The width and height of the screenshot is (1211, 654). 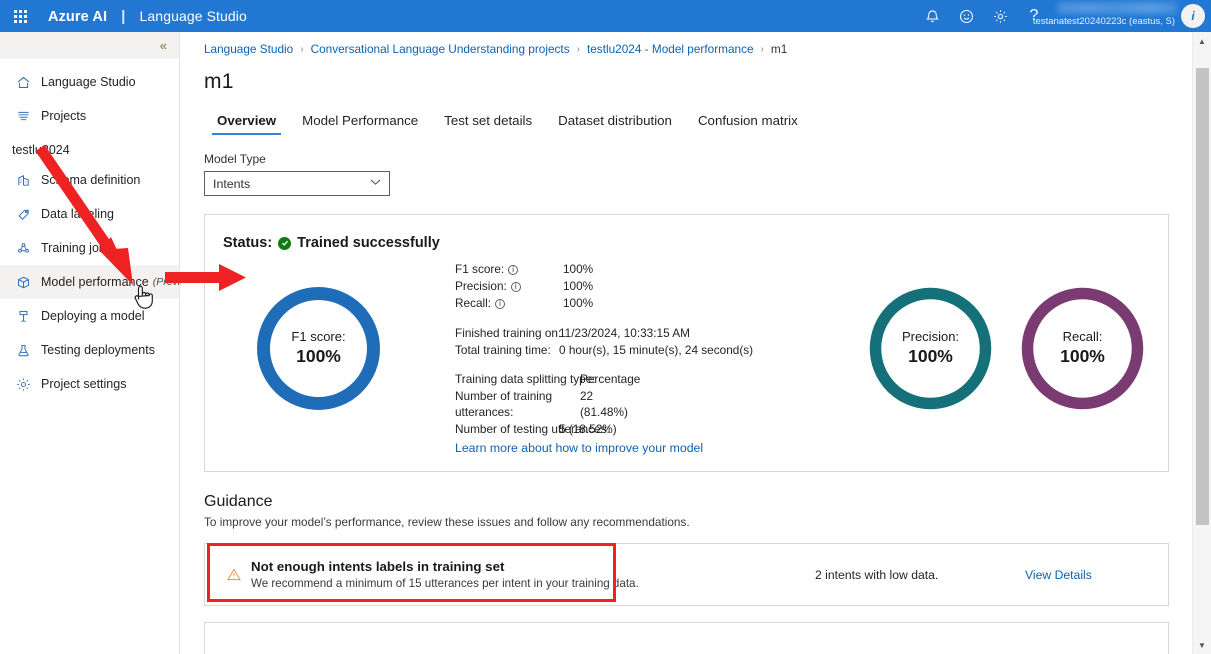 I want to click on metric-value-precision: 100%, so click(x=578, y=286).